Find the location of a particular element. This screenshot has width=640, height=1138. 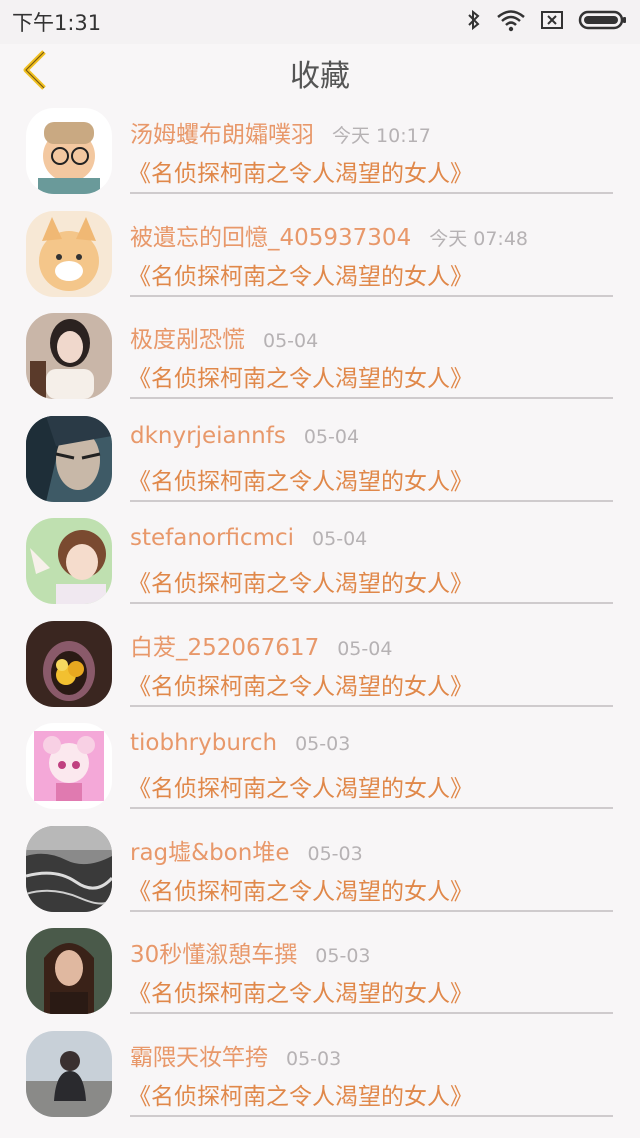

user-name: tiobhryburch is located at coordinates (204, 743).